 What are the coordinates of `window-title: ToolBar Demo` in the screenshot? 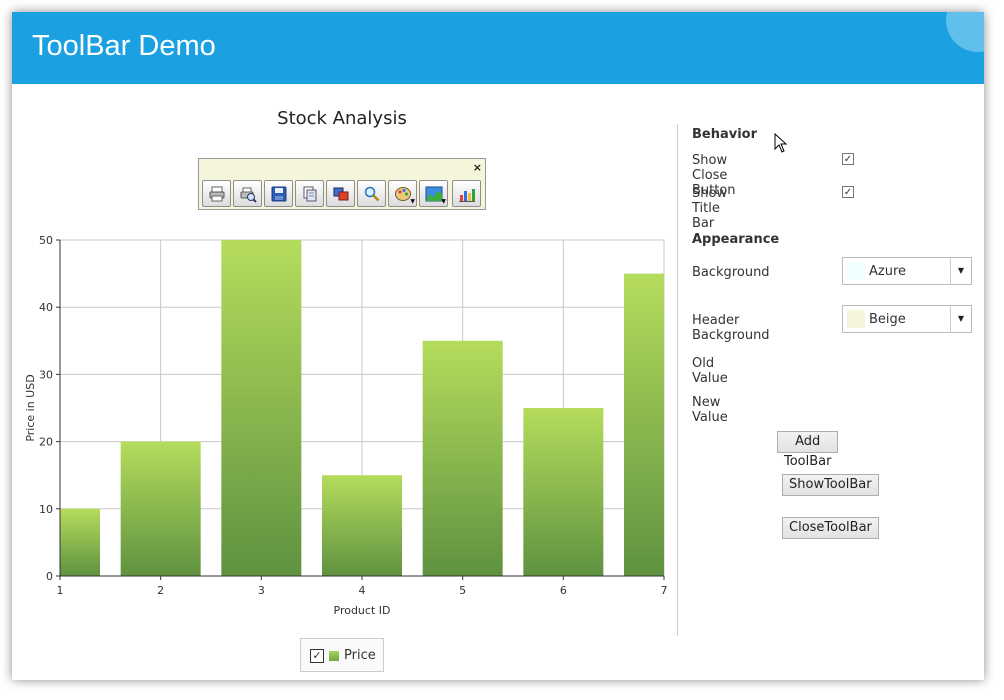 It's located at (124, 46).